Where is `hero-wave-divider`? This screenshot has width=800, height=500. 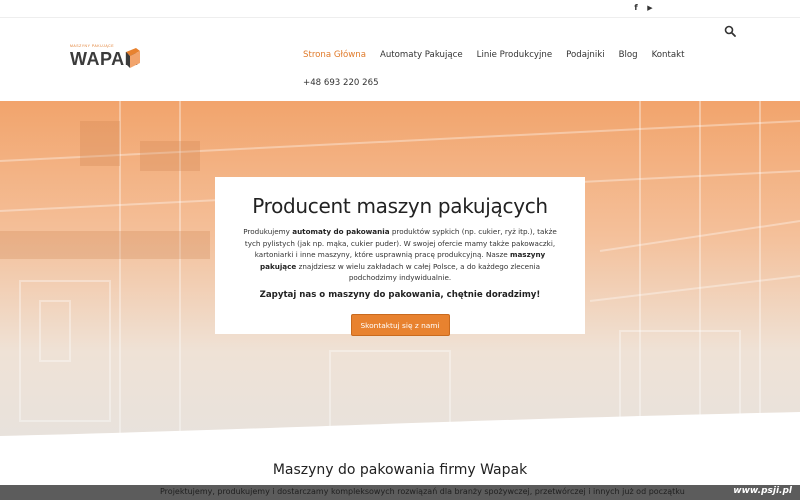
hero-wave-divider is located at coordinates (400, 427).